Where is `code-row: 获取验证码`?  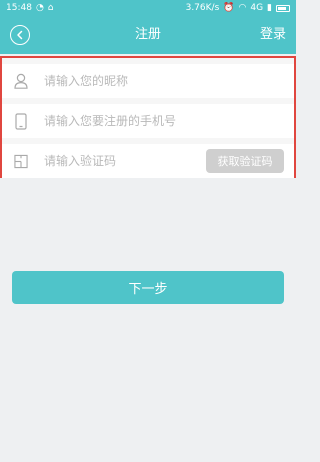 code-row: 获取验证码 is located at coordinates (148, 161).